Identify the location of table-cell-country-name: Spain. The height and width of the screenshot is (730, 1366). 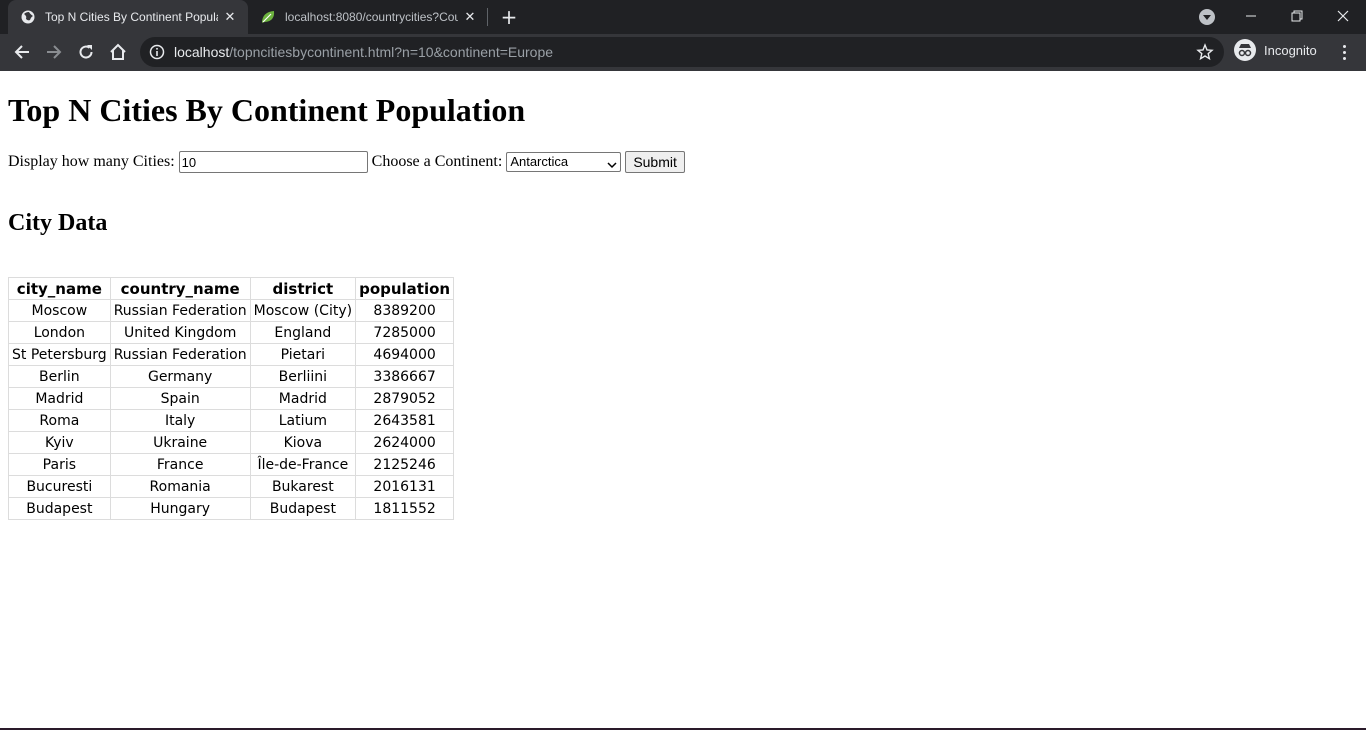
(180, 398).